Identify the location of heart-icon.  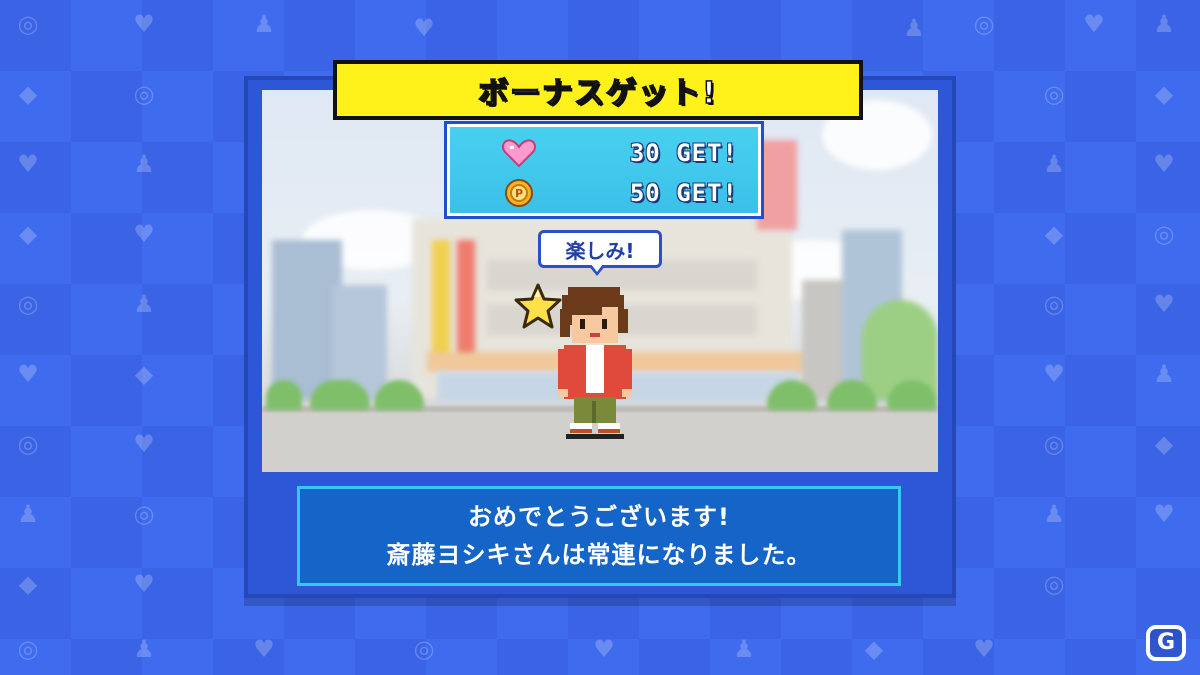
(519, 153).